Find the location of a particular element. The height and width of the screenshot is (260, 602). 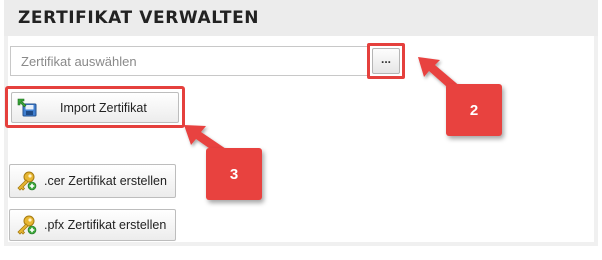

callout-step-2: 2 is located at coordinates (474, 110).